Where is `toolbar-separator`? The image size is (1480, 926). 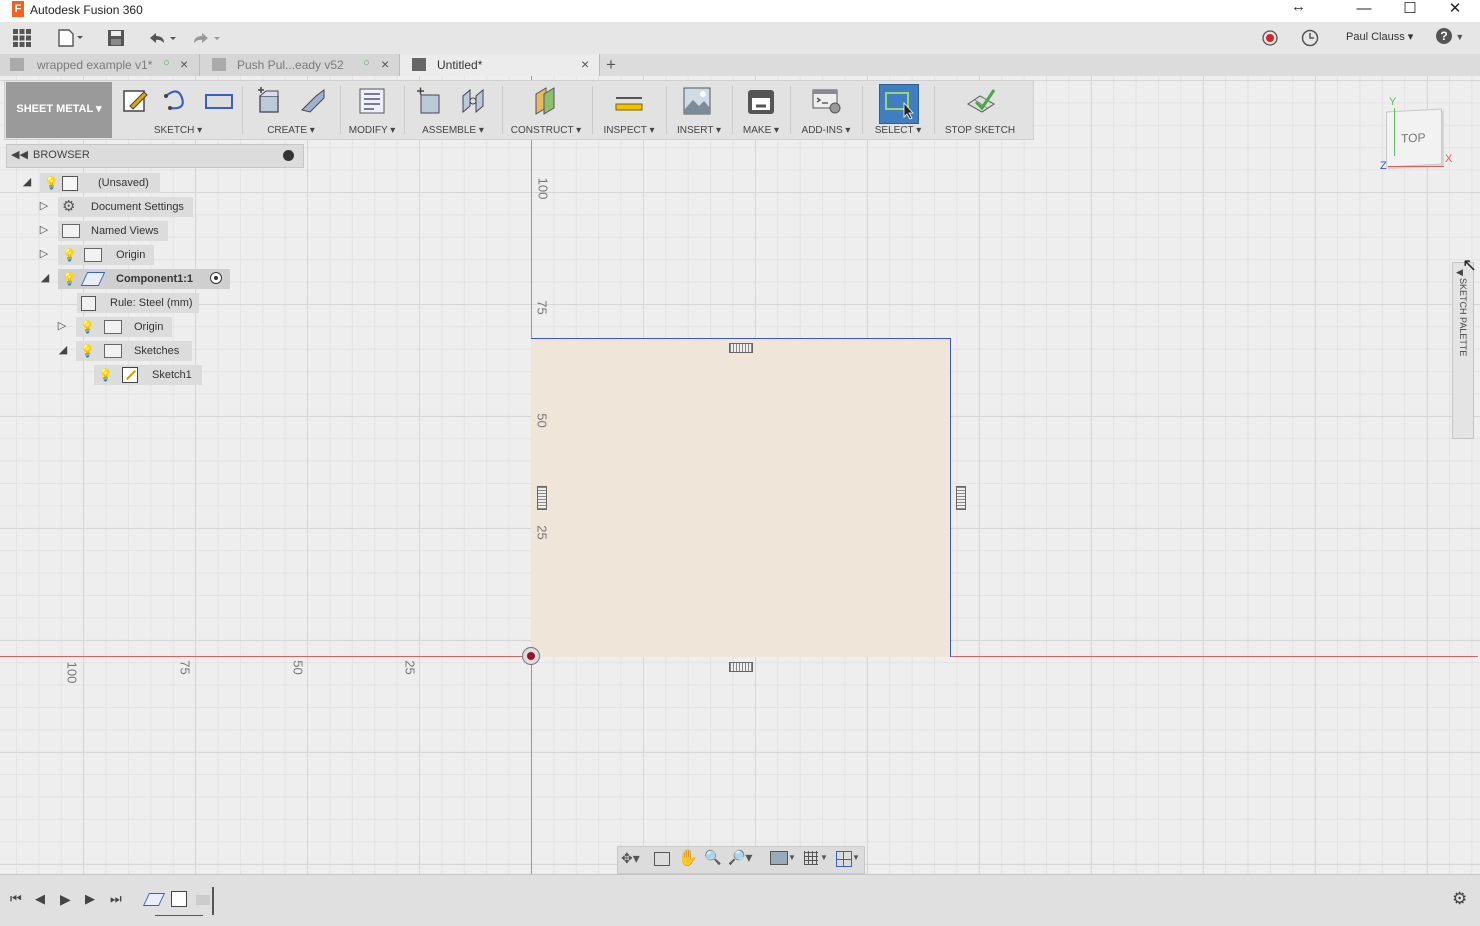
toolbar-separator is located at coordinates (790, 110).